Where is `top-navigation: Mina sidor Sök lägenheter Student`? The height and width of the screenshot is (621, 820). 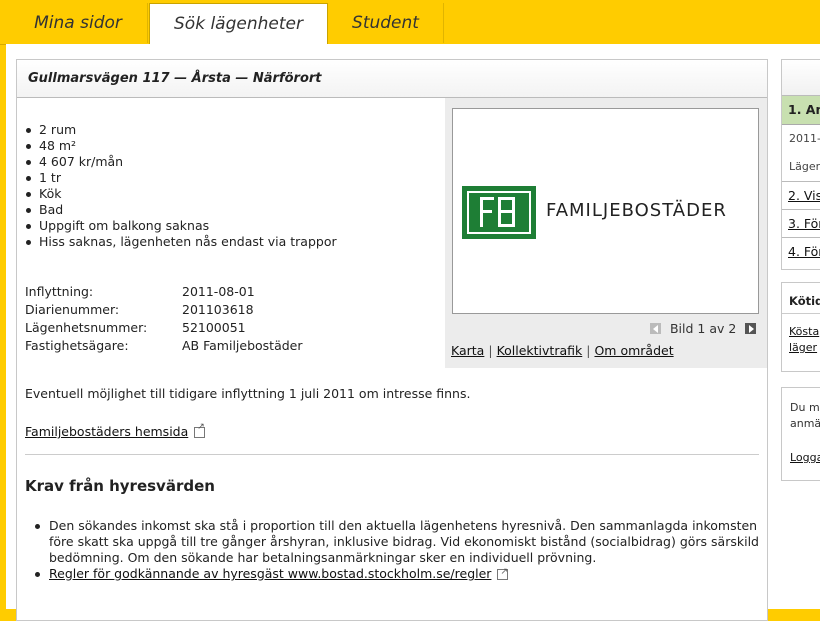 top-navigation: Mina sidor Sök lägenheter Student is located at coordinates (410, 23).